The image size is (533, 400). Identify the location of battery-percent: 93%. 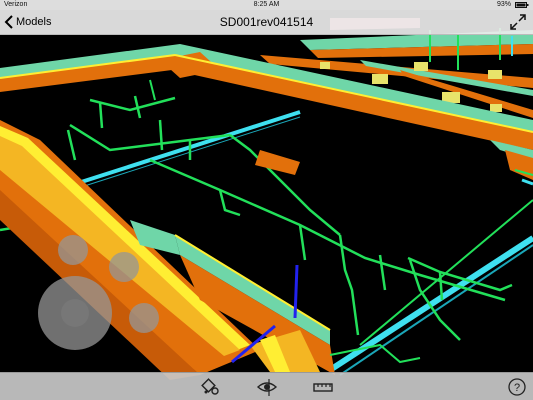
(503, 4).